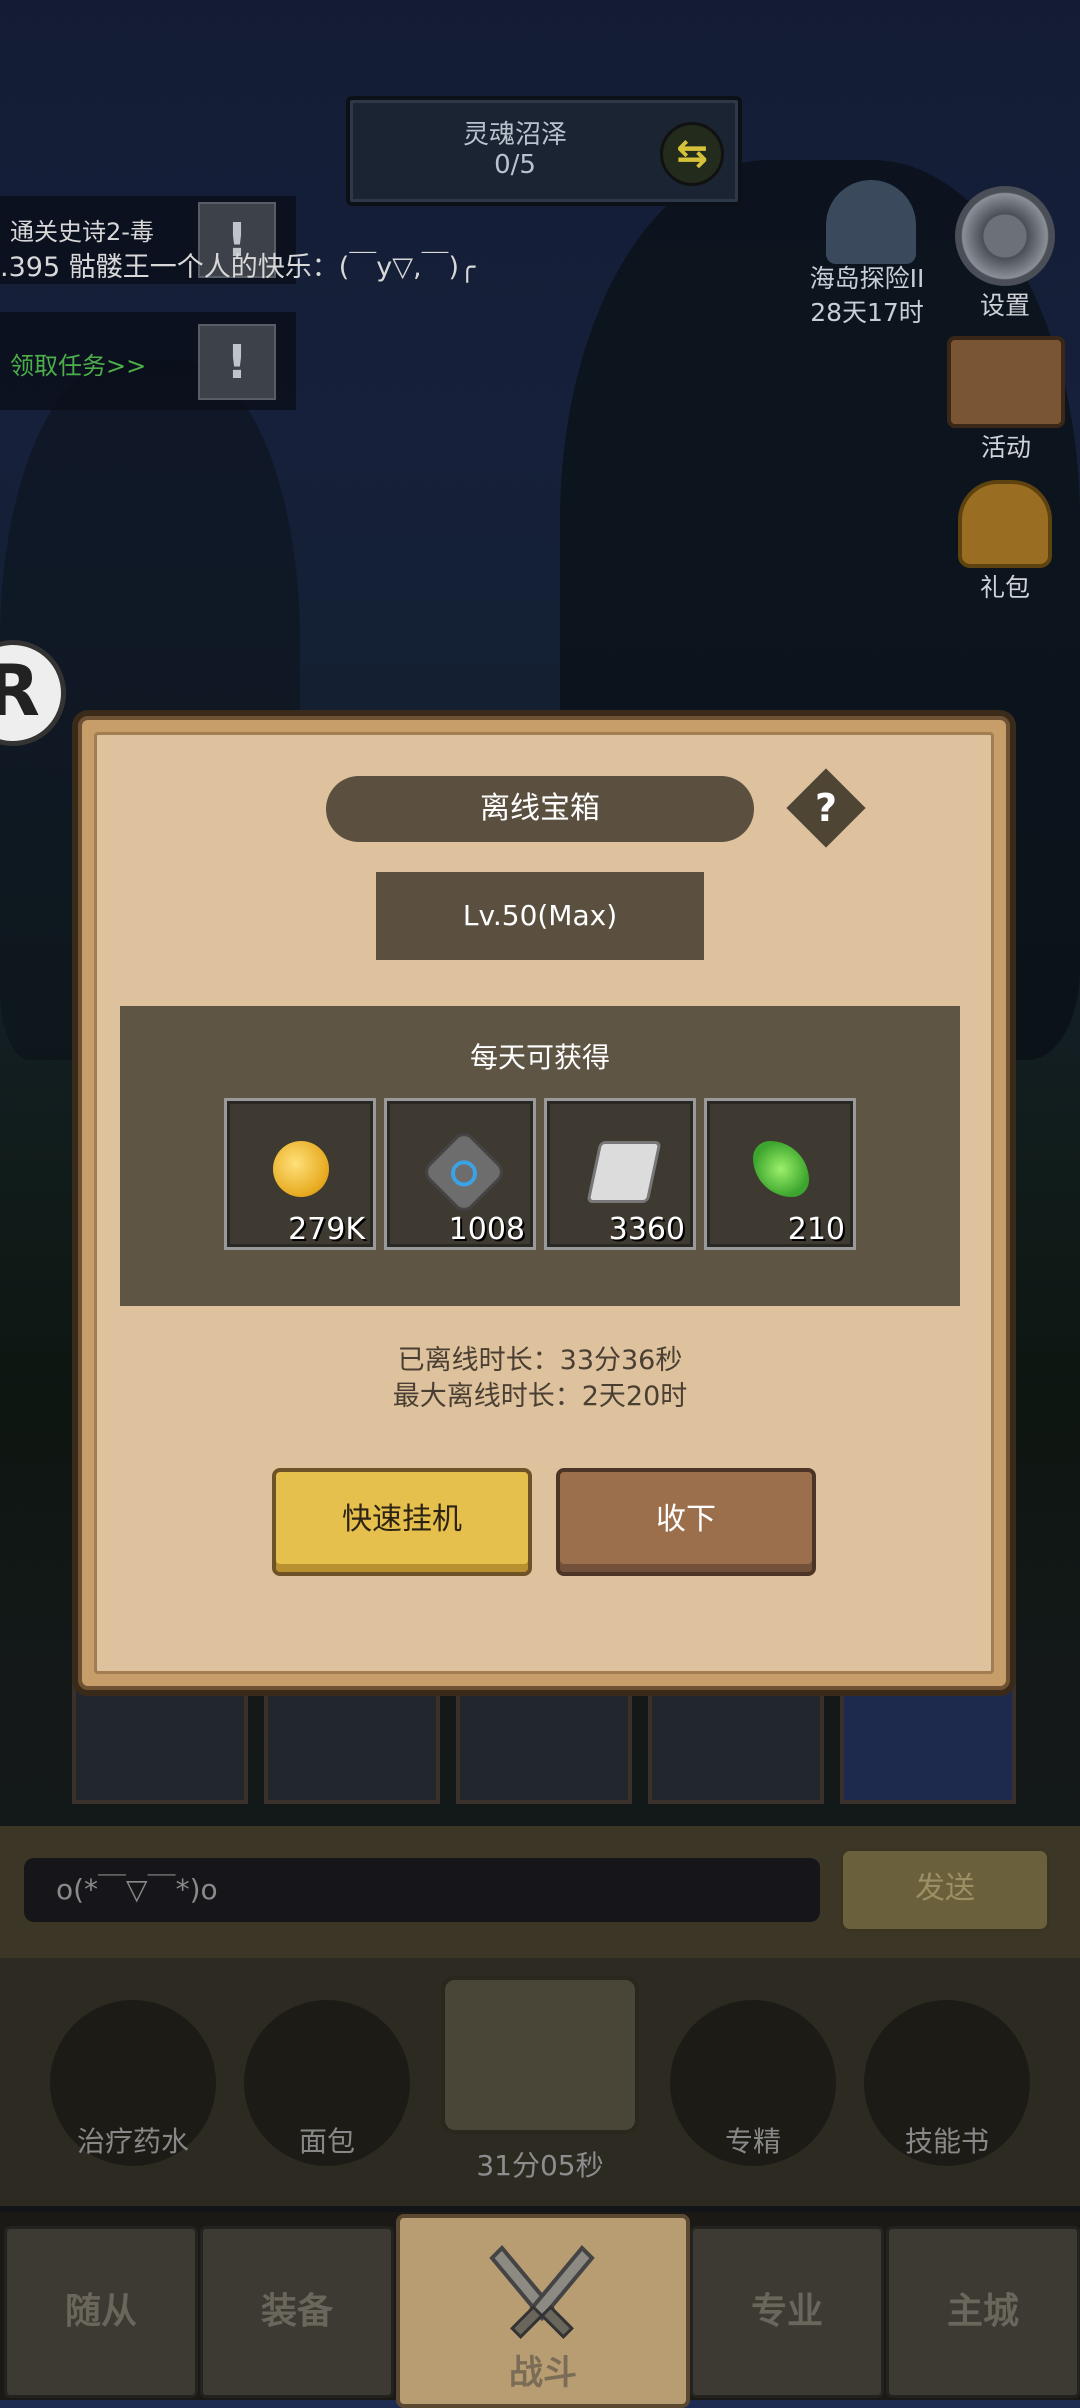 This screenshot has height=2408, width=1080. Describe the element at coordinates (947, 2083) in the screenshot. I see `skillbook-button: 技能书` at that location.